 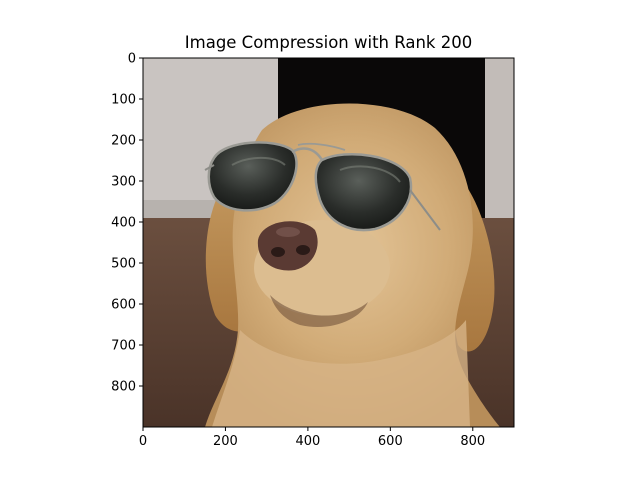 What do you see at coordinates (123, 387) in the screenshot?
I see `y-tick-label: 800` at bounding box center [123, 387].